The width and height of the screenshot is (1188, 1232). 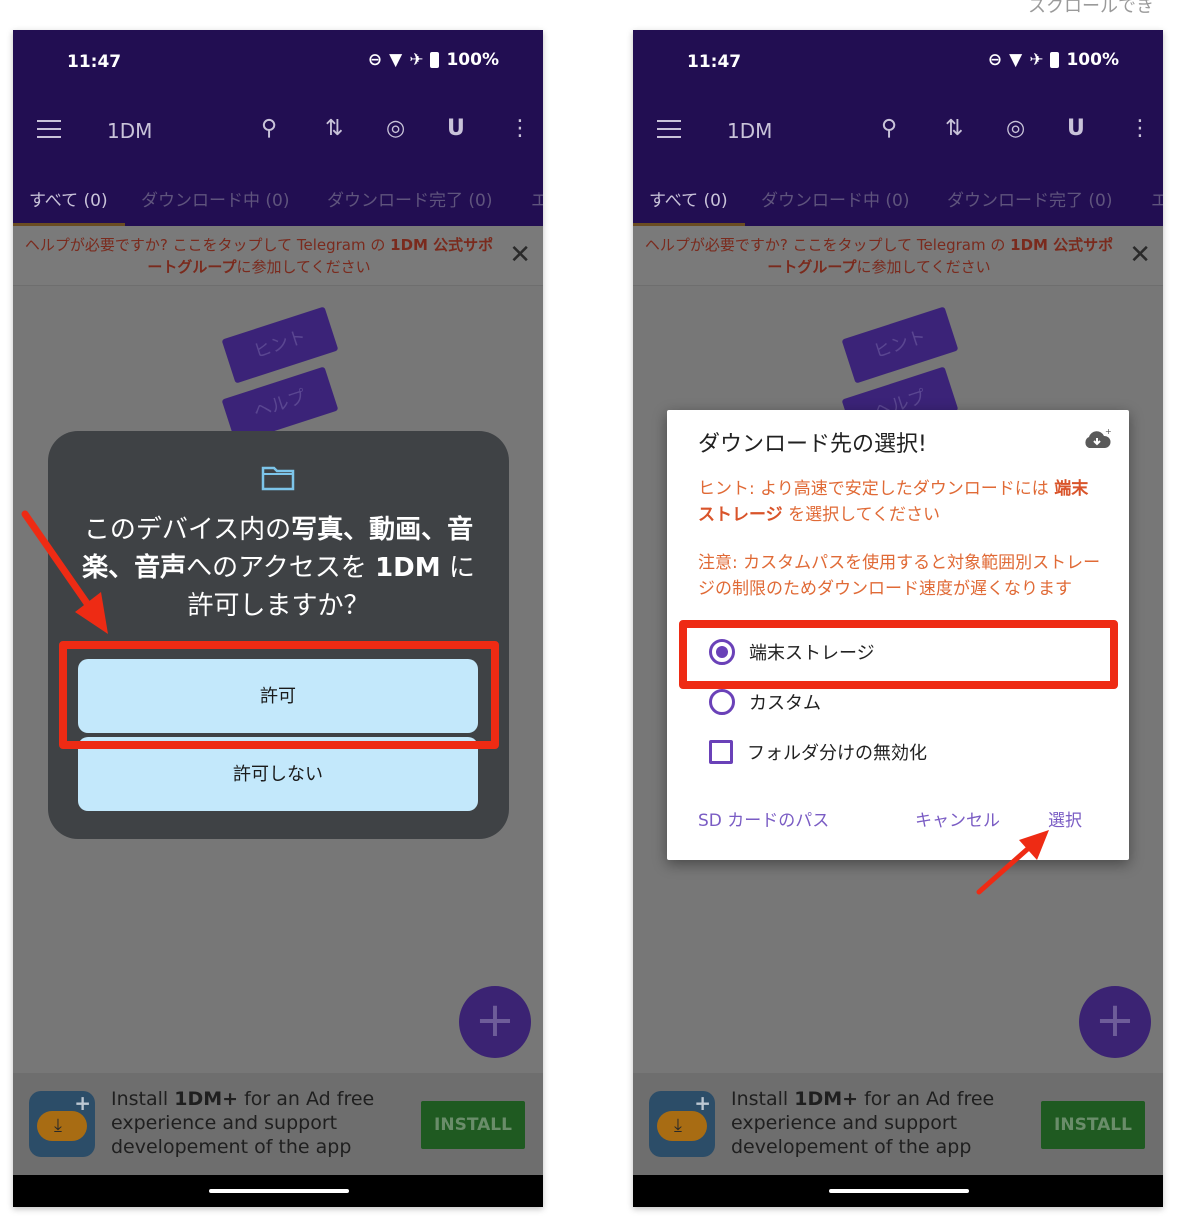 What do you see at coordinates (1091, 8) in the screenshot?
I see `top-note: スクロールでき` at bounding box center [1091, 8].